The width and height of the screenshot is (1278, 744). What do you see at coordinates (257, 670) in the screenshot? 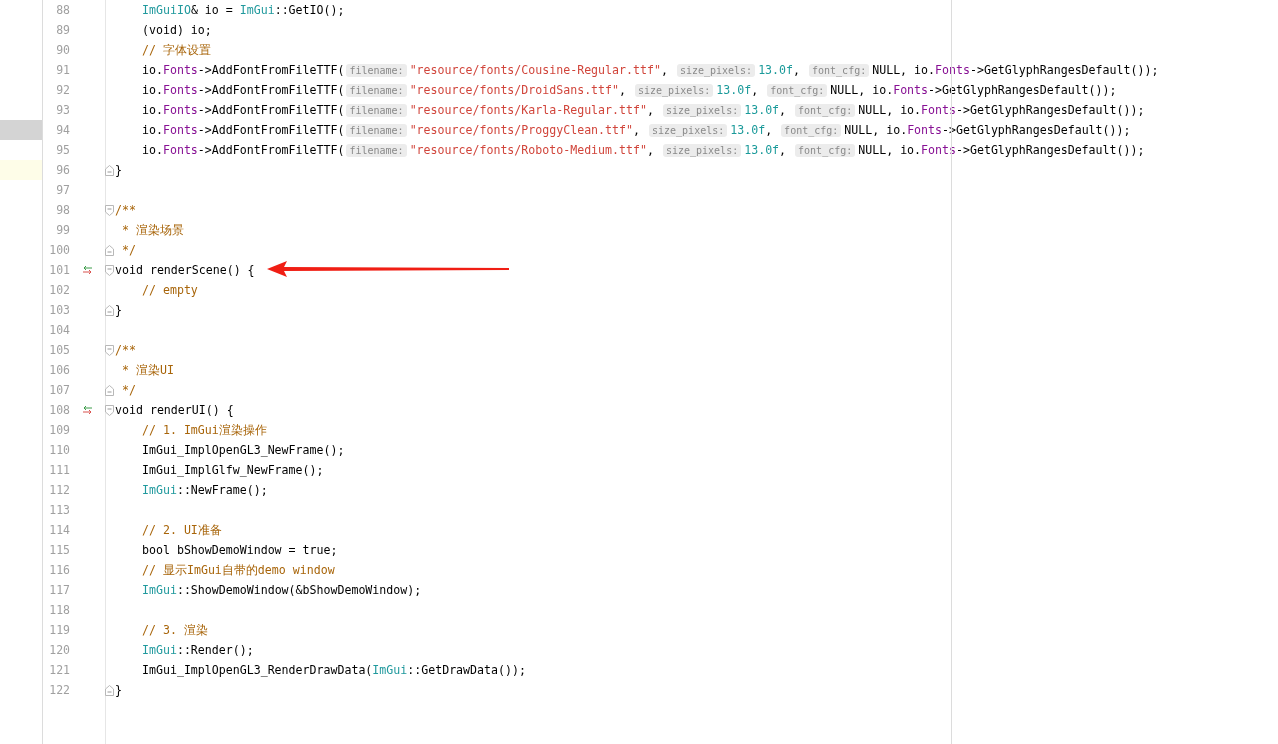
I see `code-text: ImGui_ImplOpenGL3_RenderDrawData(` at bounding box center [257, 670].